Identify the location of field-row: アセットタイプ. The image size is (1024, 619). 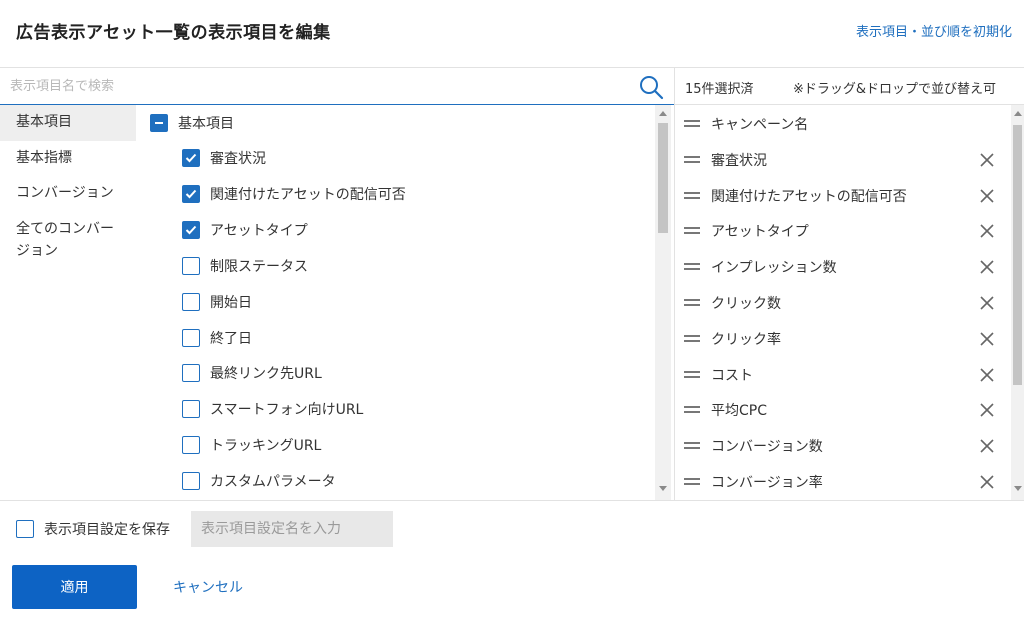
(245, 230).